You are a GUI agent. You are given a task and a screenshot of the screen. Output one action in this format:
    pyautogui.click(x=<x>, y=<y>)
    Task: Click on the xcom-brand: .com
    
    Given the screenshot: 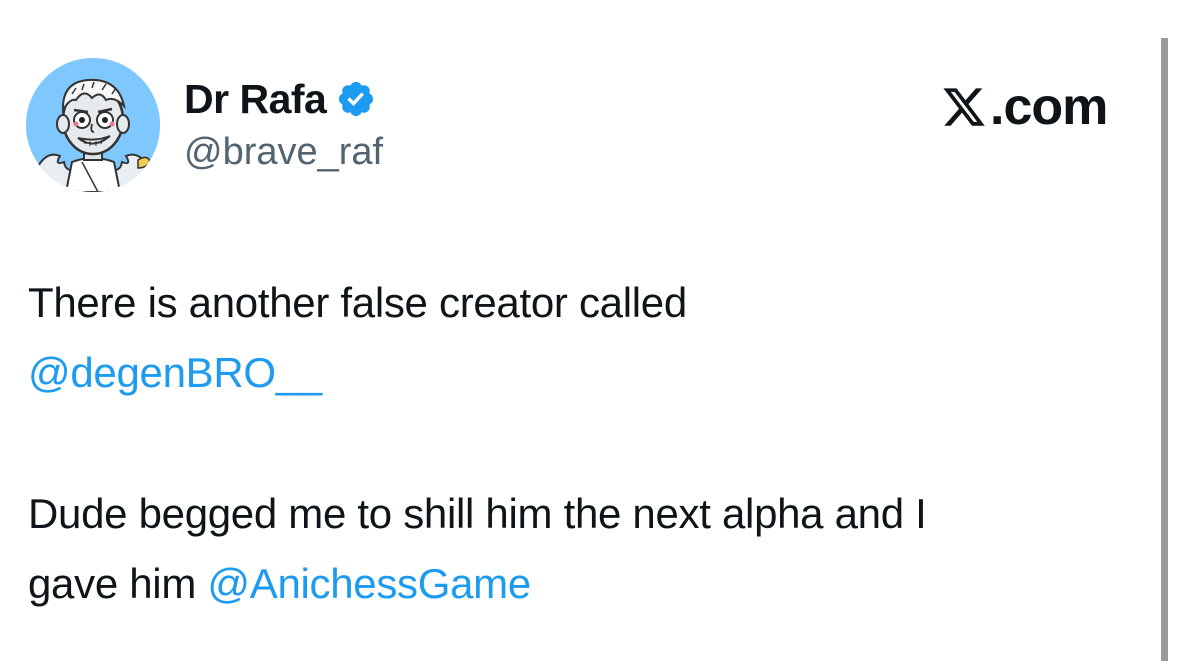 What is the action you would take?
    pyautogui.click(x=1024, y=107)
    